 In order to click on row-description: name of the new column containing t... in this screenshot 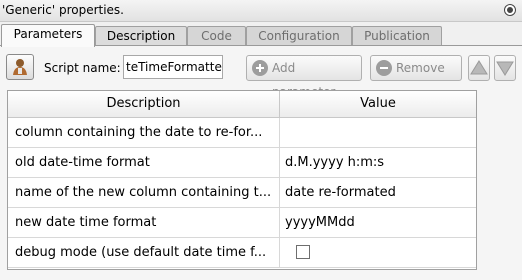, I will do `click(144, 192)`.